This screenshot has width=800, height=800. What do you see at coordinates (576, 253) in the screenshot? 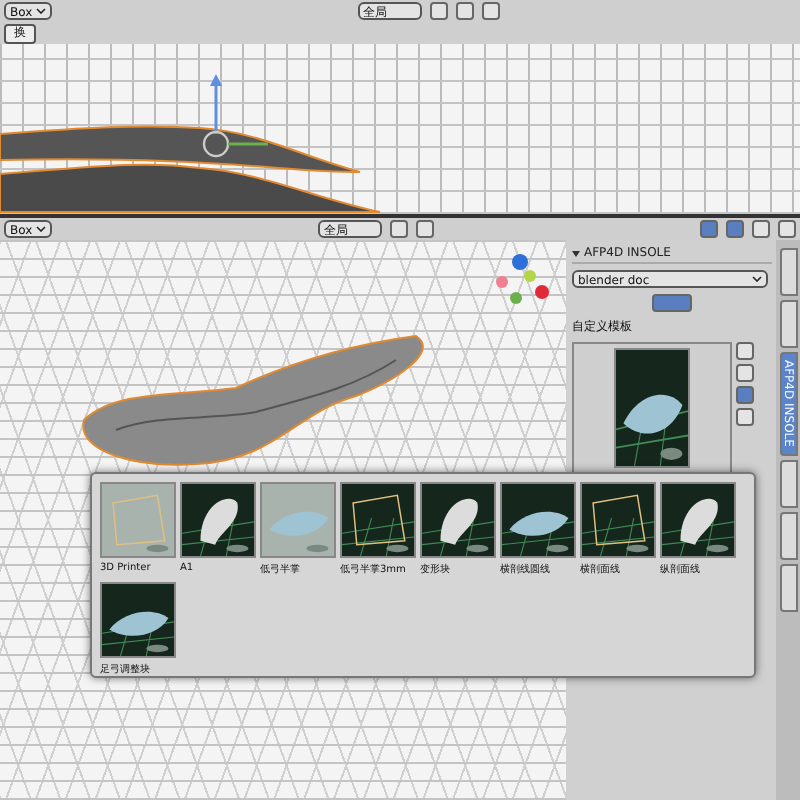
I see `collapse-triangle-icon` at bounding box center [576, 253].